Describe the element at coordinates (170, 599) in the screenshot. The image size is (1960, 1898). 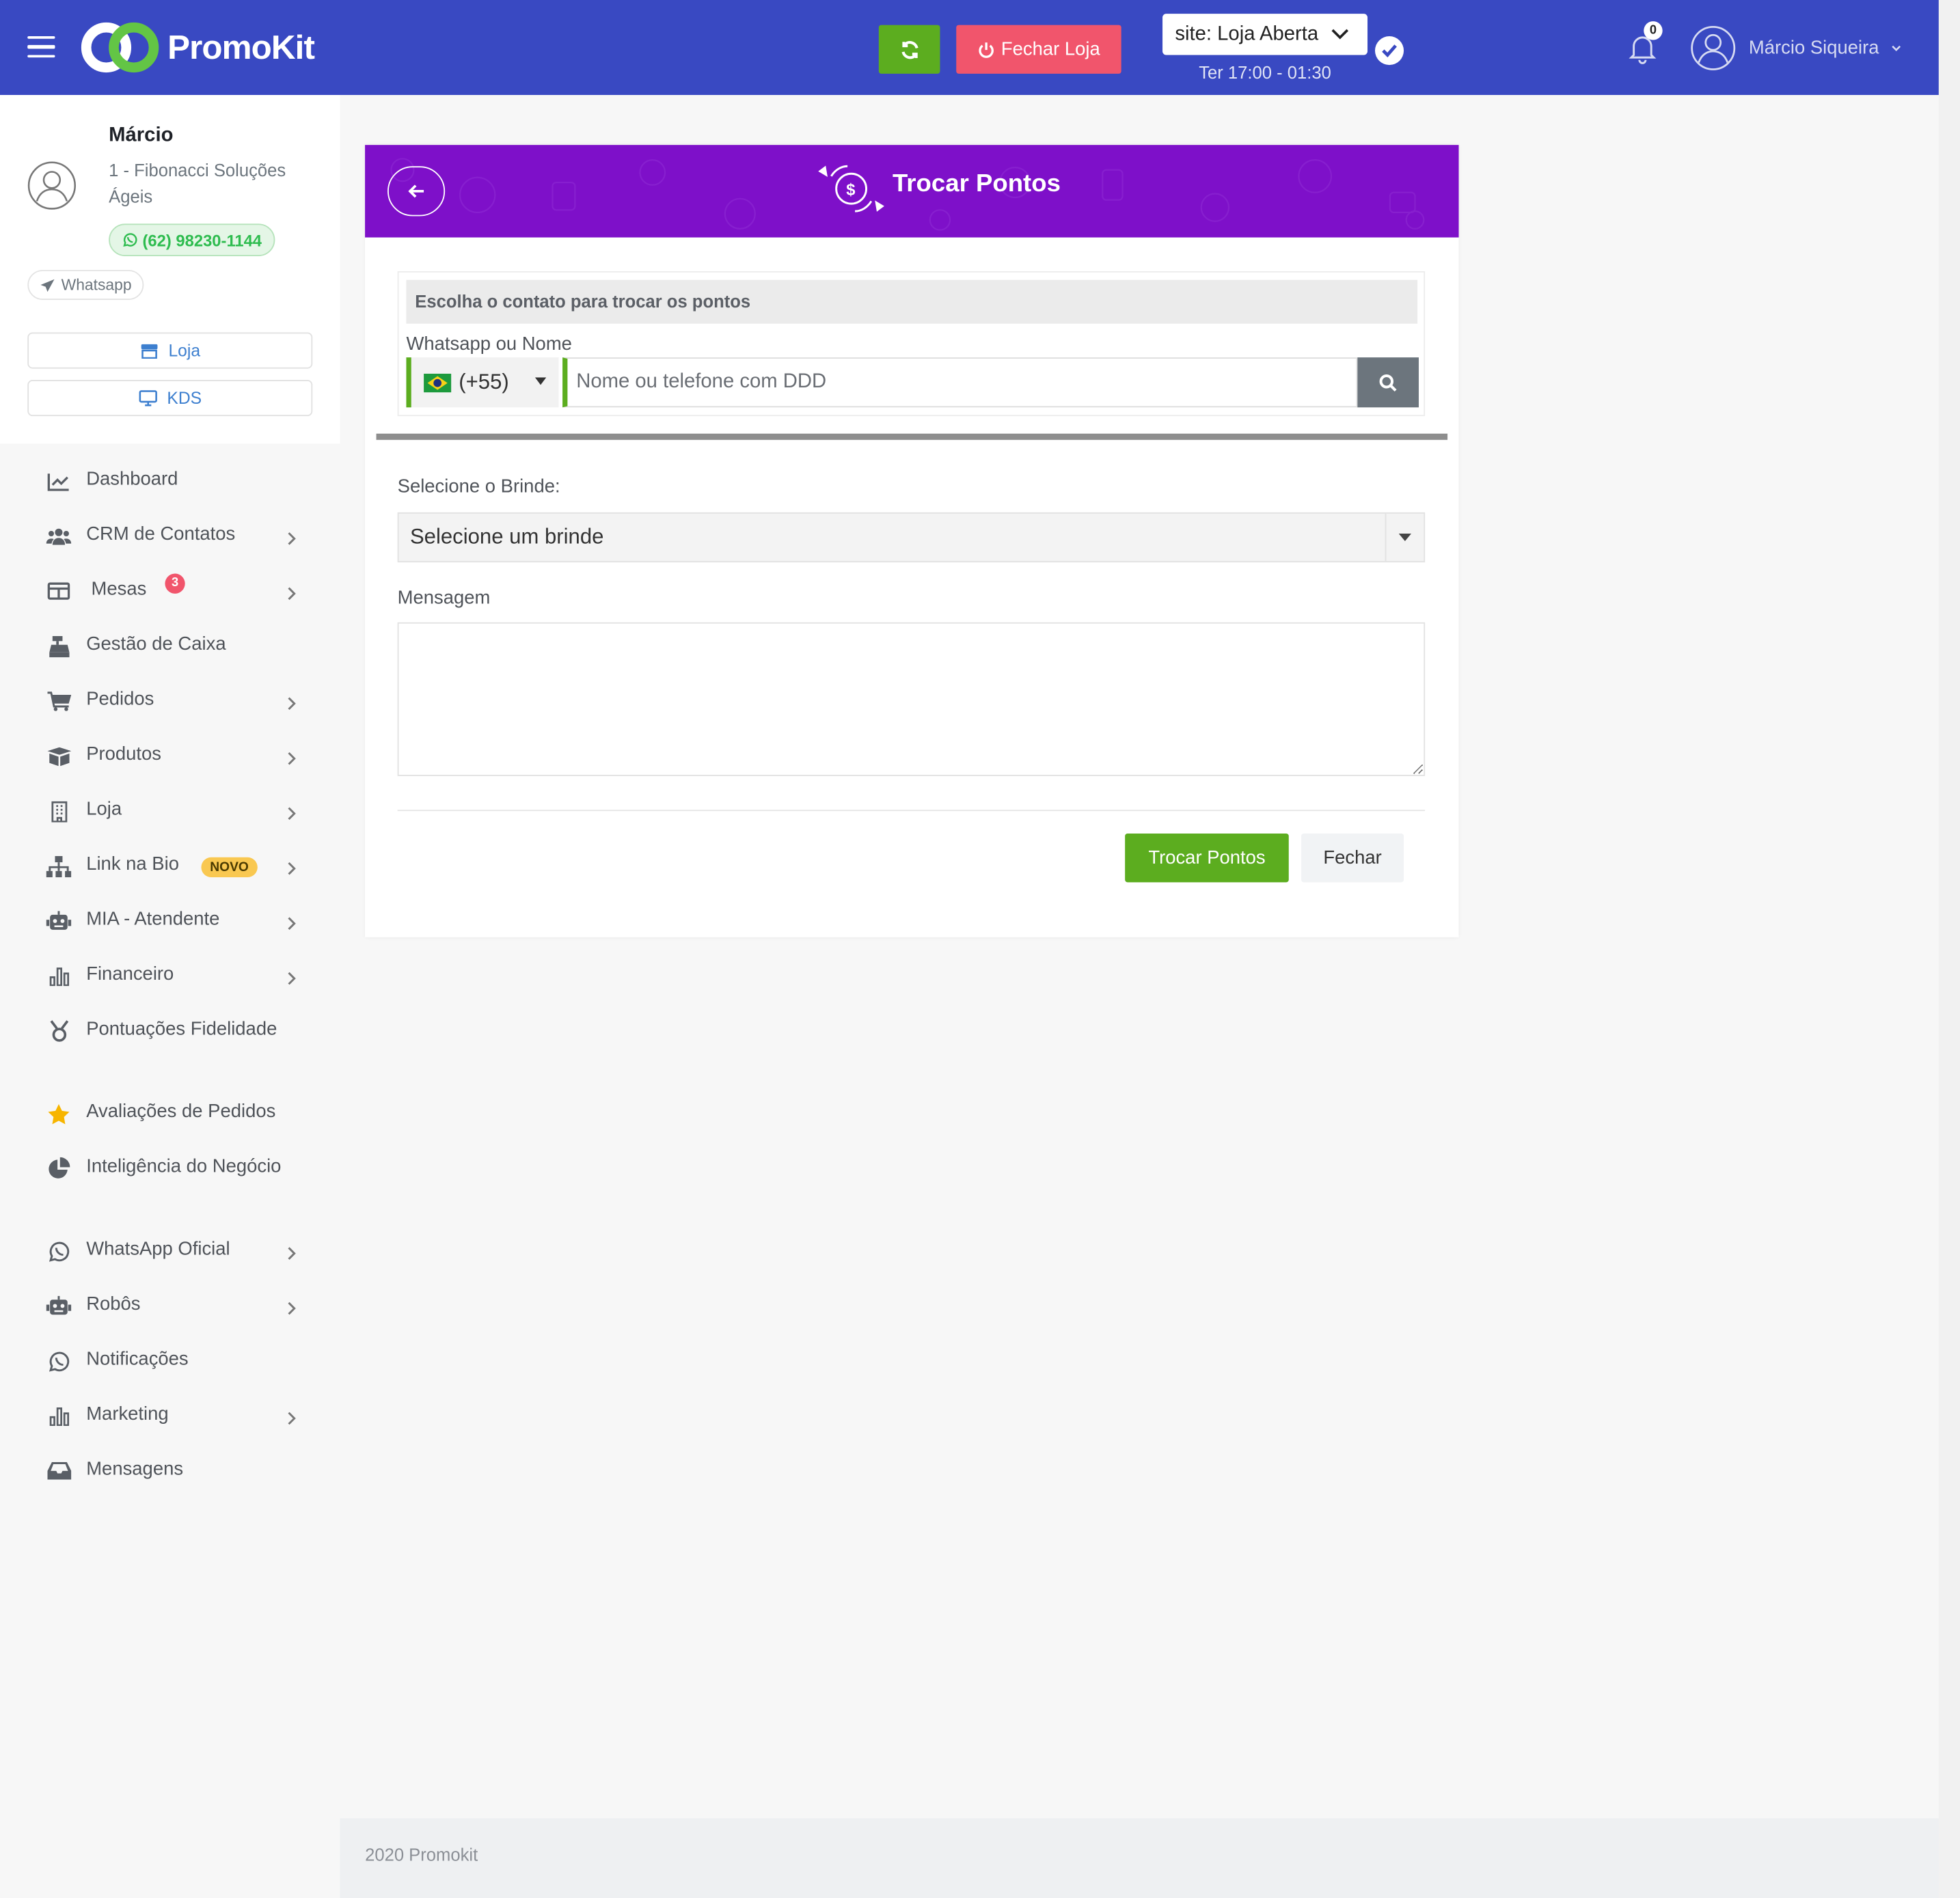
I see `sidebar-item-mesas: Mesas 3` at that location.